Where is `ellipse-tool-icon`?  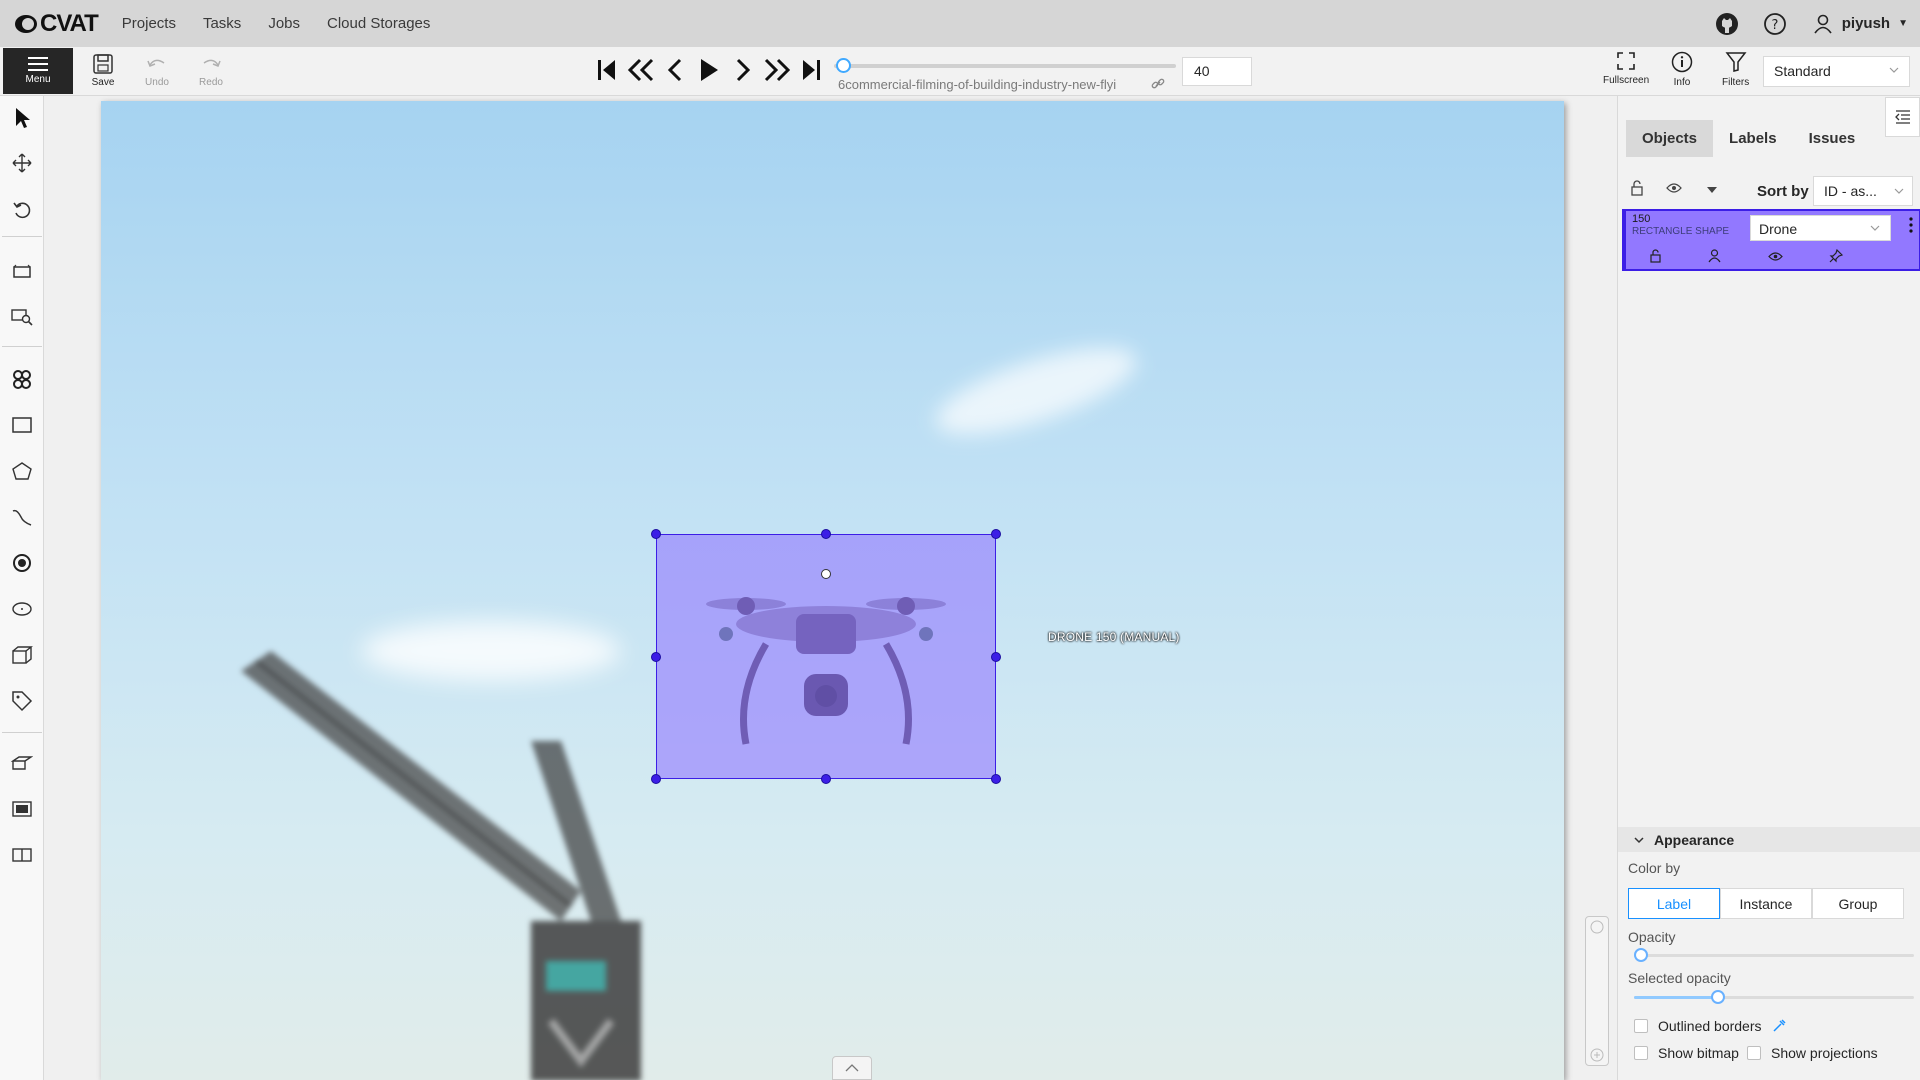 ellipse-tool-icon is located at coordinates (22, 609).